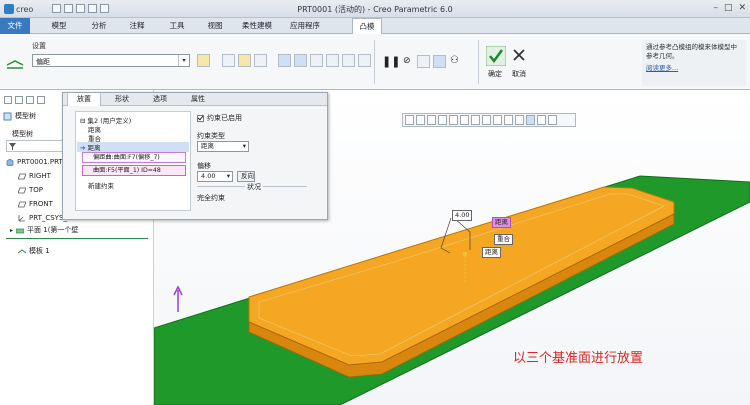 Image resolution: width=750 pixels, height=405 pixels. What do you see at coordinates (316, 60) in the screenshot?
I see `axis-icon` at bounding box center [316, 60].